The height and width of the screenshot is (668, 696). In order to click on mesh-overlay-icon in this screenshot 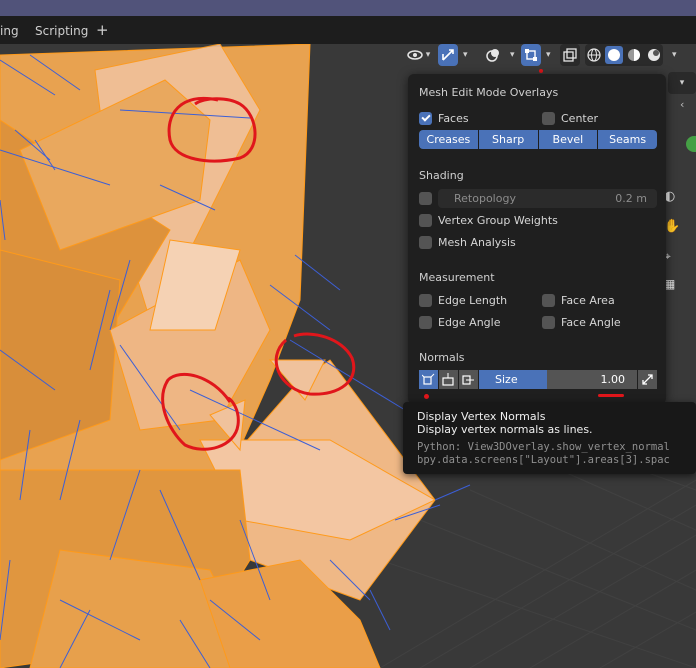, I will do `click(531, 55)`.